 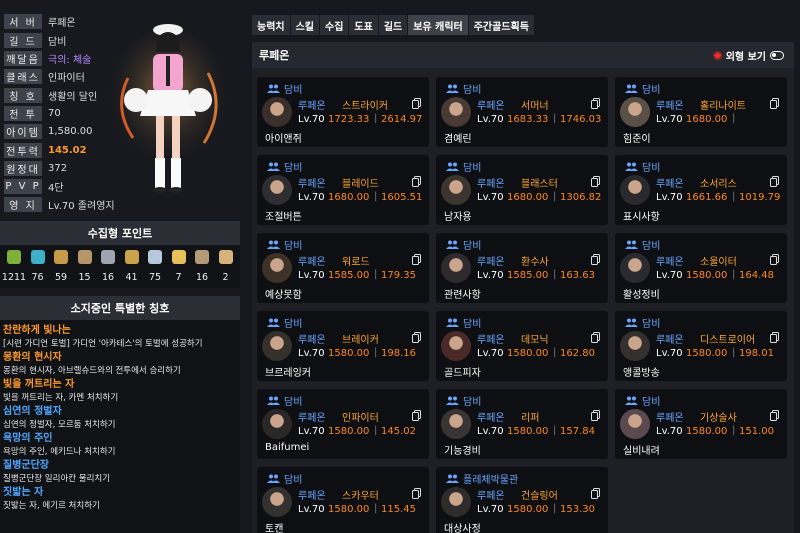 What do you see at coordinates (81, 206) in the screenshot?
I see `profile-value: Lv.70 졸려영지` at bounding box center [81, 206].